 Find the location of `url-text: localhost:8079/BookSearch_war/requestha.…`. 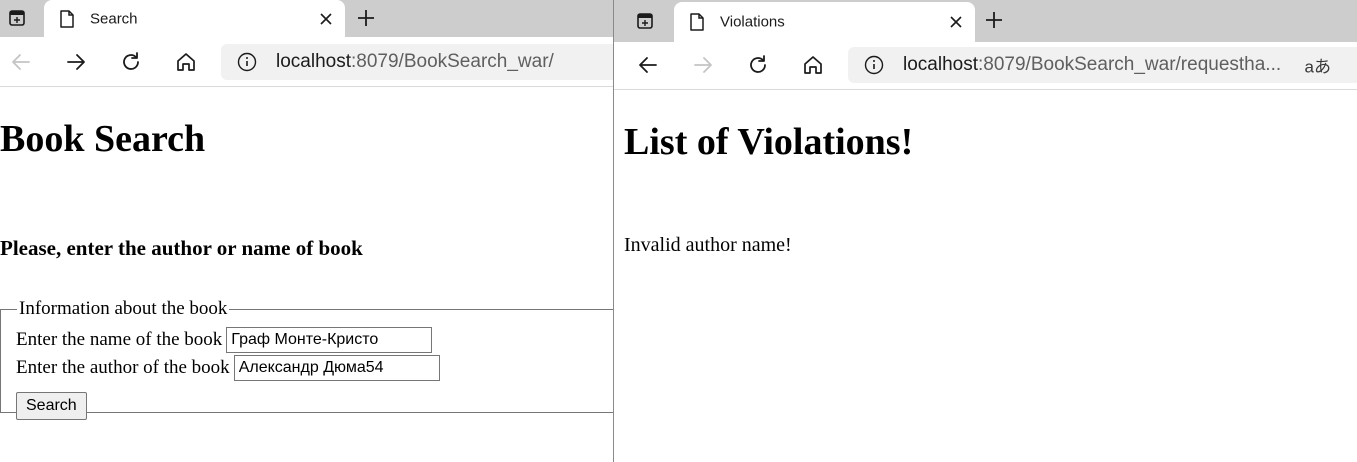

url-text: localhost:8079/BookSearch_war/requestha.… is located at coordinates (1092, 64).